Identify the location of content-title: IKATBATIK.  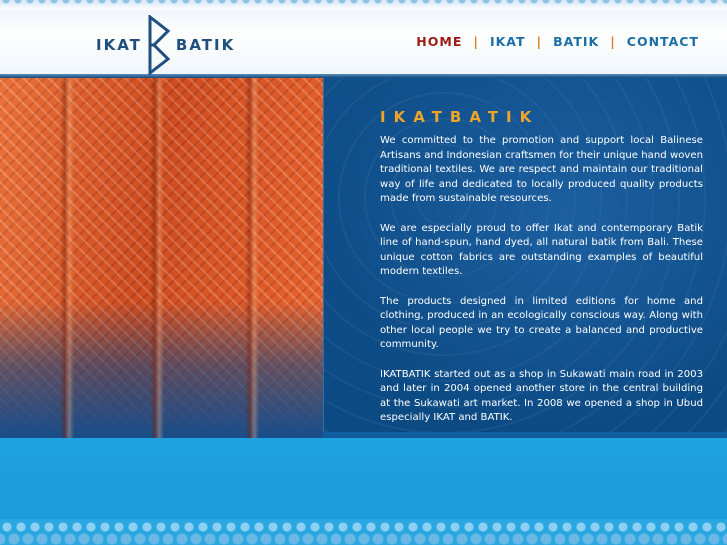
(460, 117).